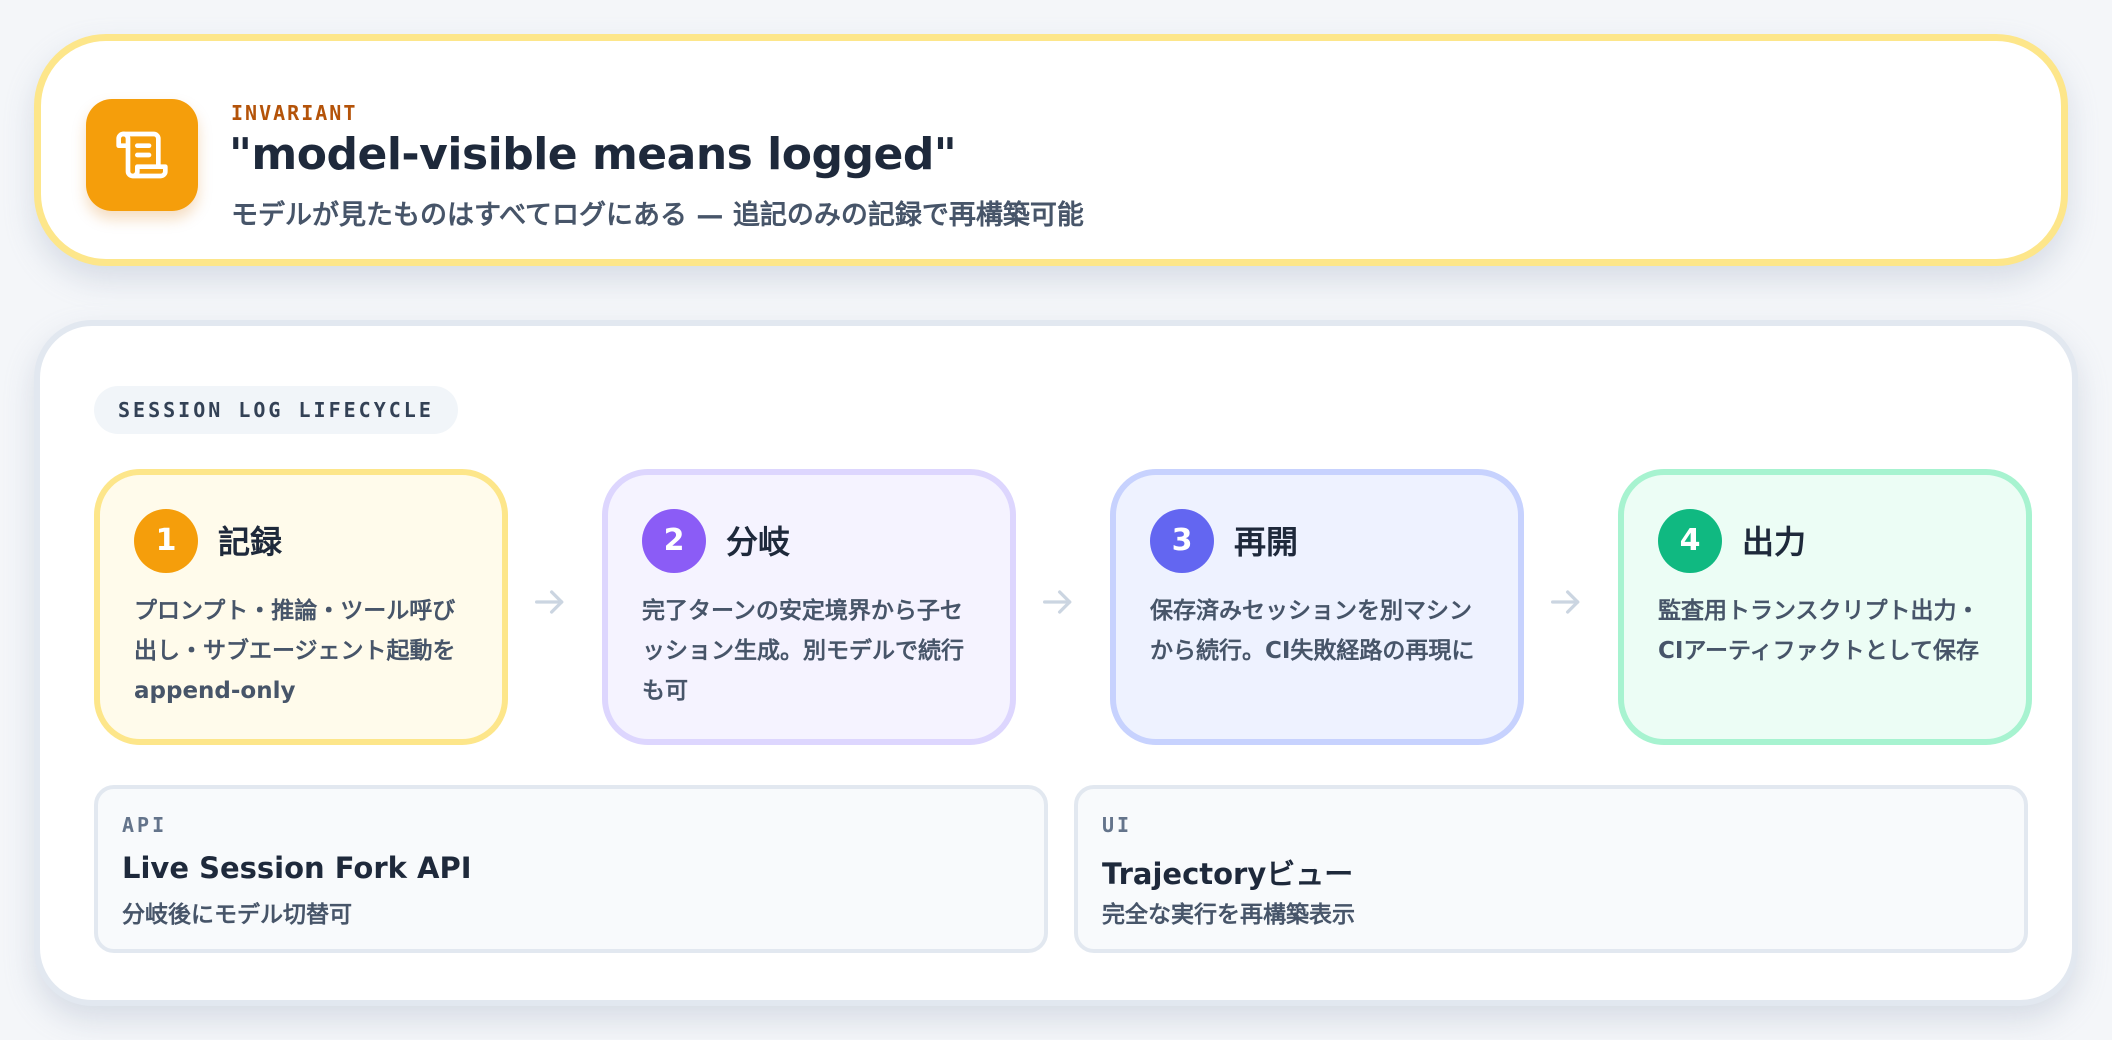 Image resolution: width=2112 pixels, height=1040 pixels. What do you see at coordinates (803, 651) in the screenshot?
I see `step-description: 完了ターンの安定境界から子セッション生成。別モデルで続行も可` at bounding box center [803, 651].